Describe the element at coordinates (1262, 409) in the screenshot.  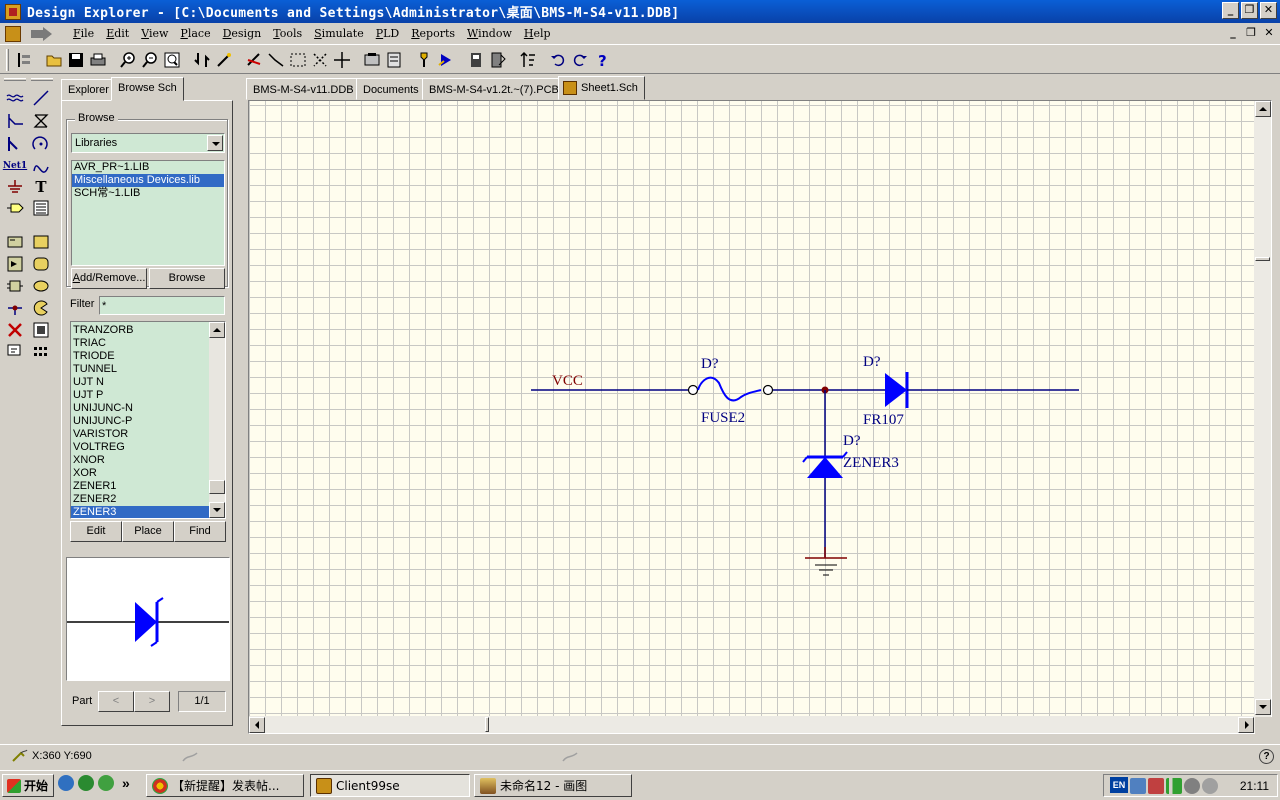
I see `sheet-vertical-scrollbar` at that location.